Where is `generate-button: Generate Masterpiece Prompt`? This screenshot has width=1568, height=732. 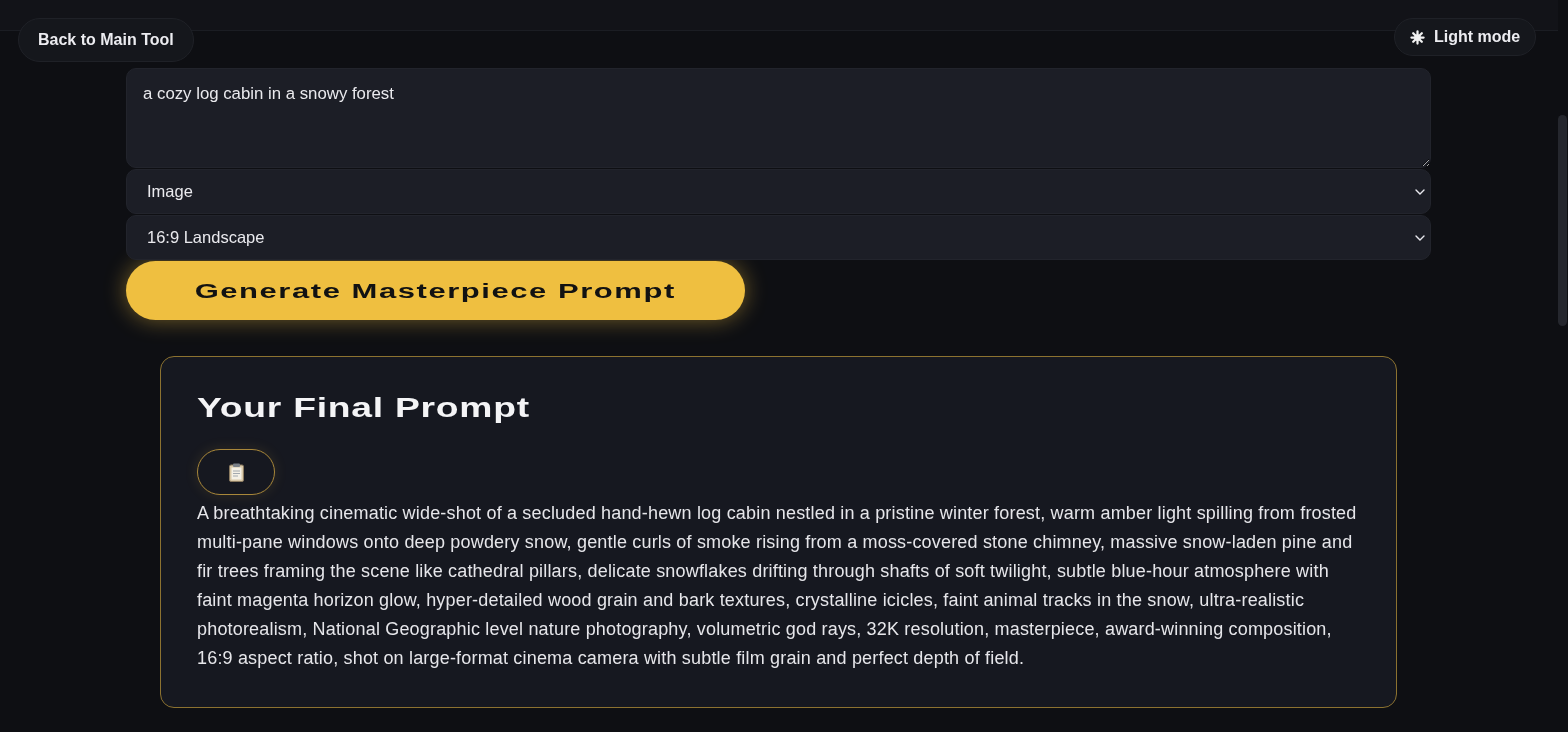 generate-button: Generate Masterpiece Prompt is located at coordinates (435, 290).